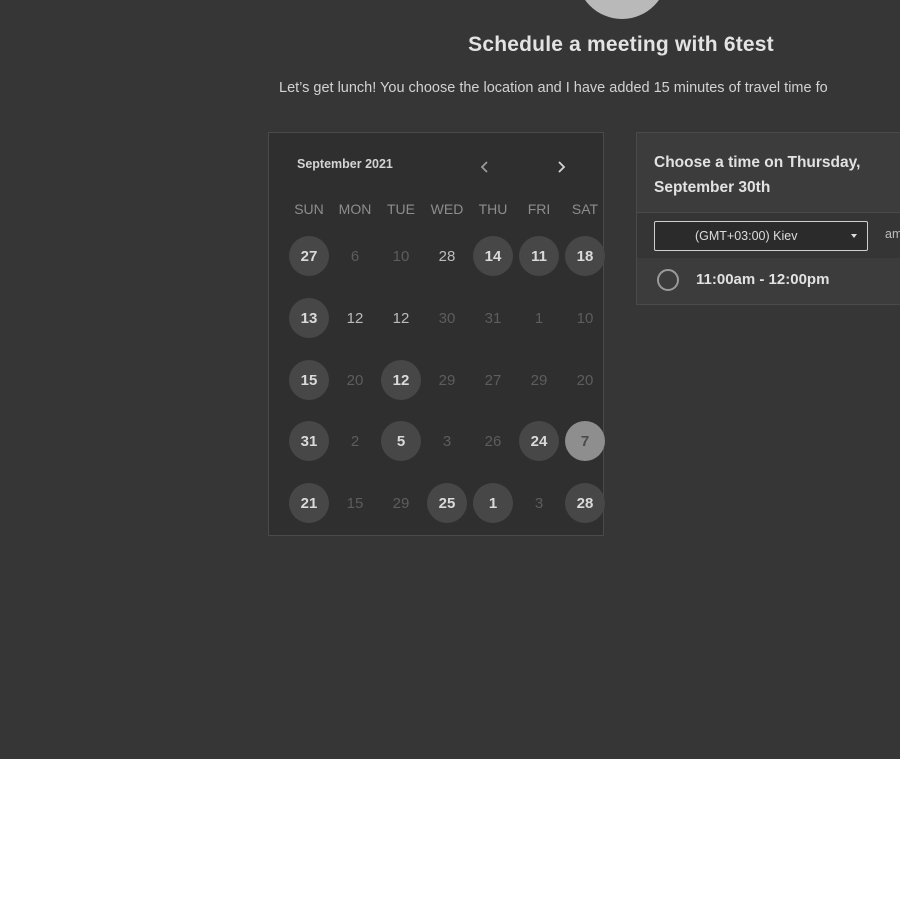 The height and width of the screenshot is (900, 900). What do you see at coordinates (585, 441) in the screenshot?
I see `calendar-day-selected: 7` at bounding box center [585, 441].